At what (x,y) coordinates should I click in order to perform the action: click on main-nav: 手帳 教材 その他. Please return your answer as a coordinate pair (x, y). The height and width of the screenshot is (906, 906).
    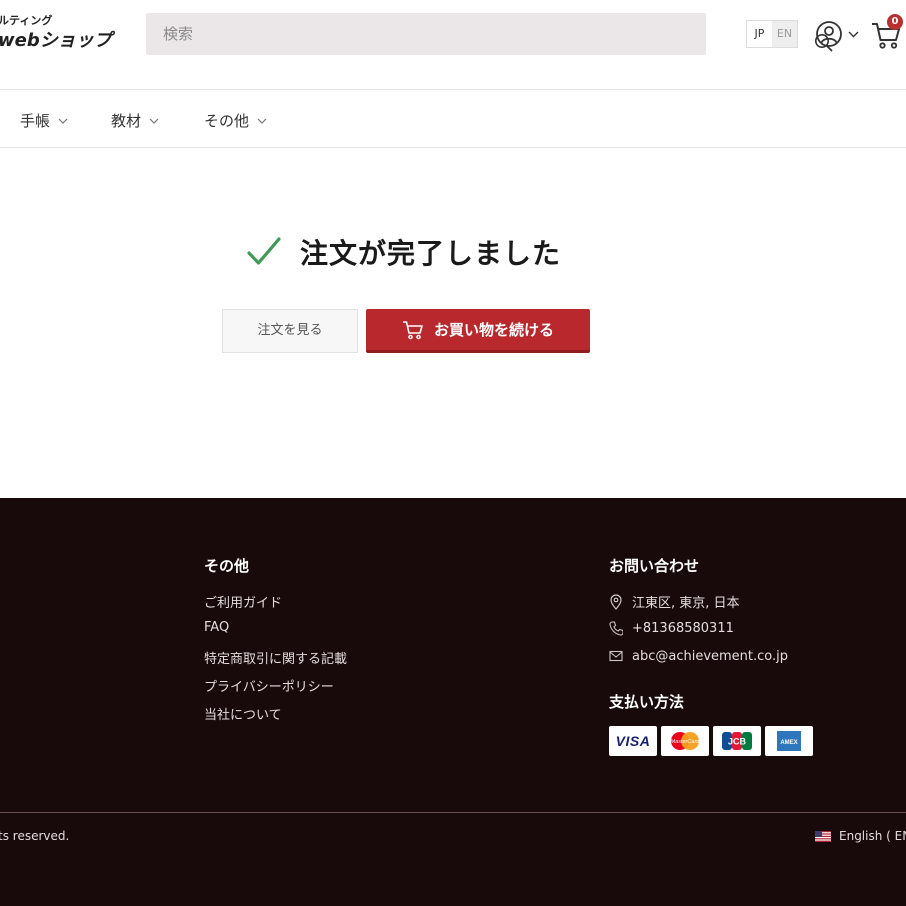
    Looking at the image, I should click on (453, 119).